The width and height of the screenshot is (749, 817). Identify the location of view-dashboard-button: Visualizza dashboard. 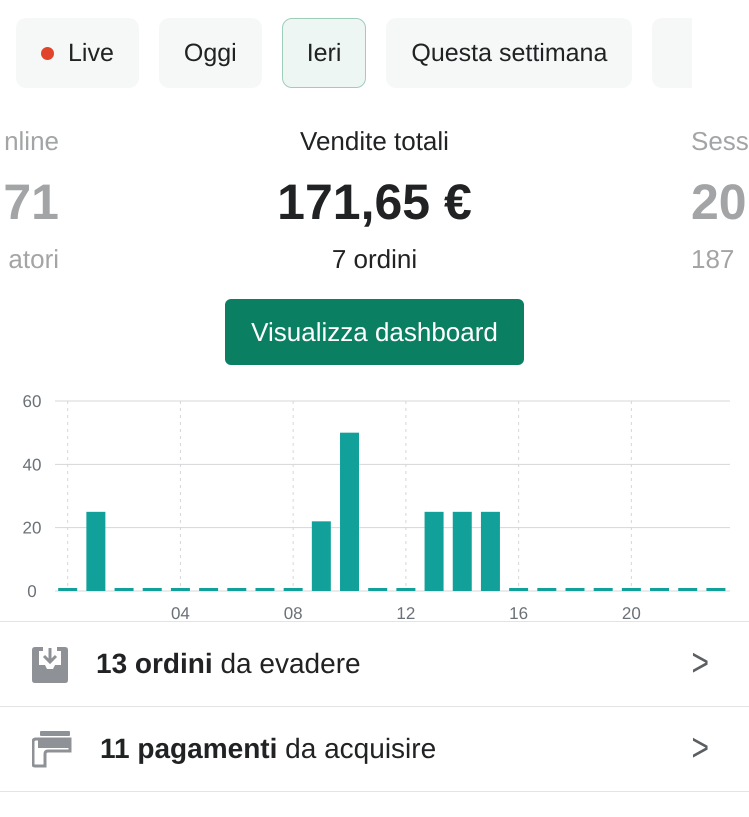
(374, 332).